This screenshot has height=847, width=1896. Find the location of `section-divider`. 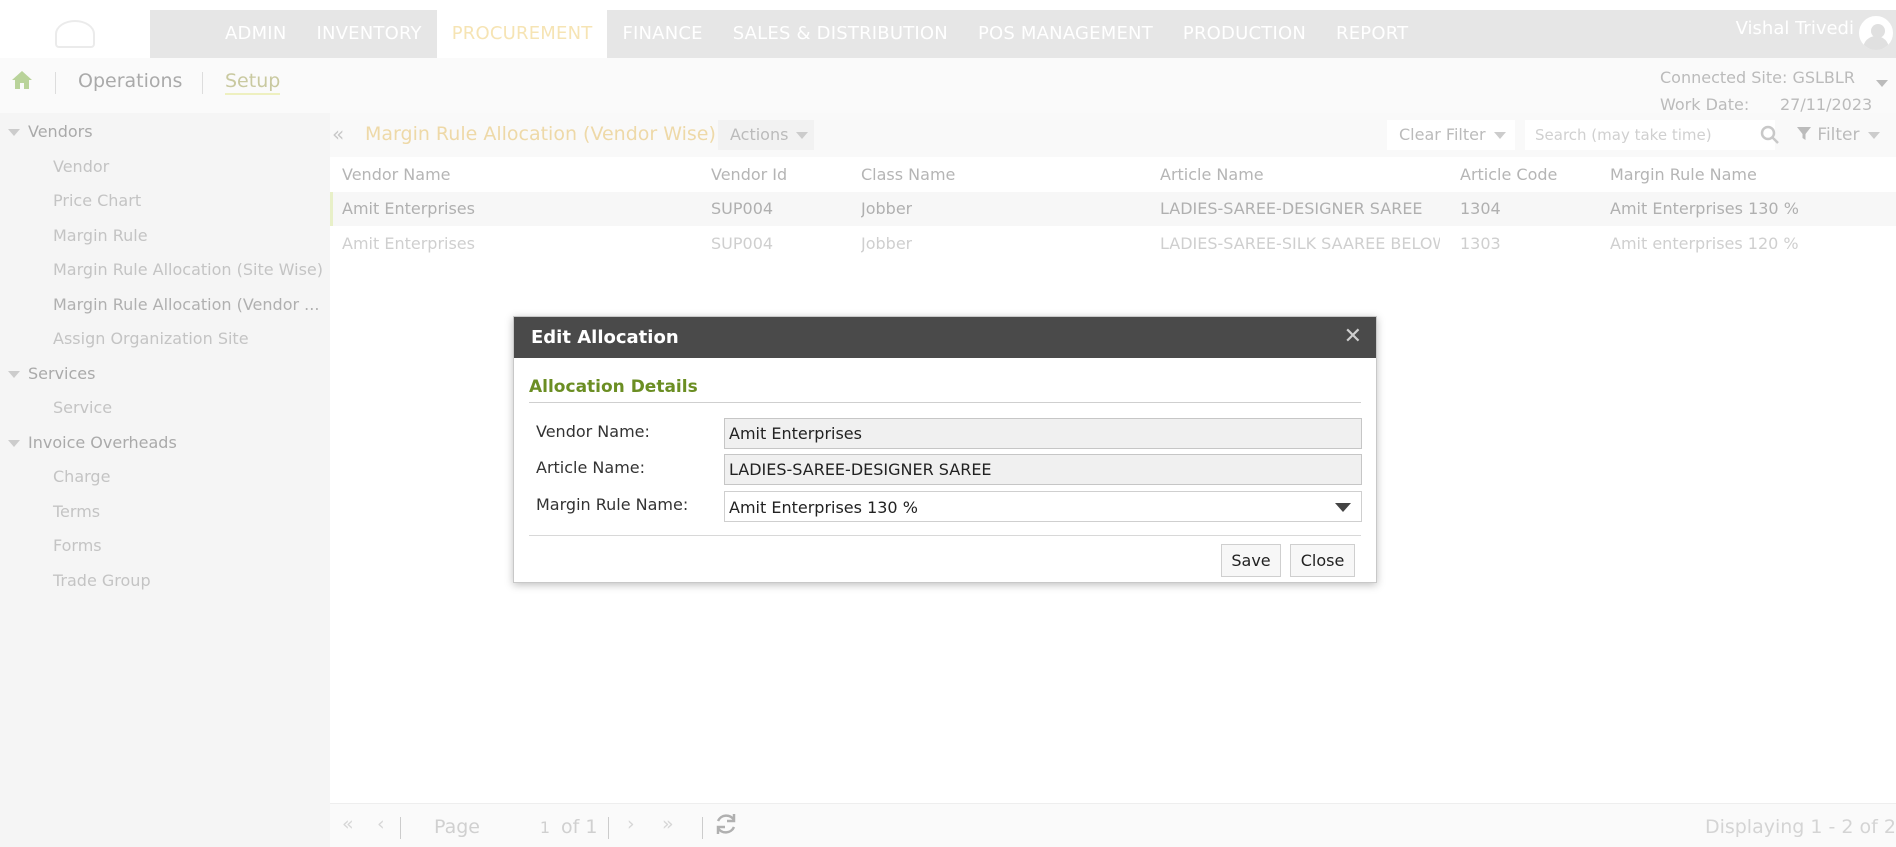

section-divider is located at coordinates (945, 402).